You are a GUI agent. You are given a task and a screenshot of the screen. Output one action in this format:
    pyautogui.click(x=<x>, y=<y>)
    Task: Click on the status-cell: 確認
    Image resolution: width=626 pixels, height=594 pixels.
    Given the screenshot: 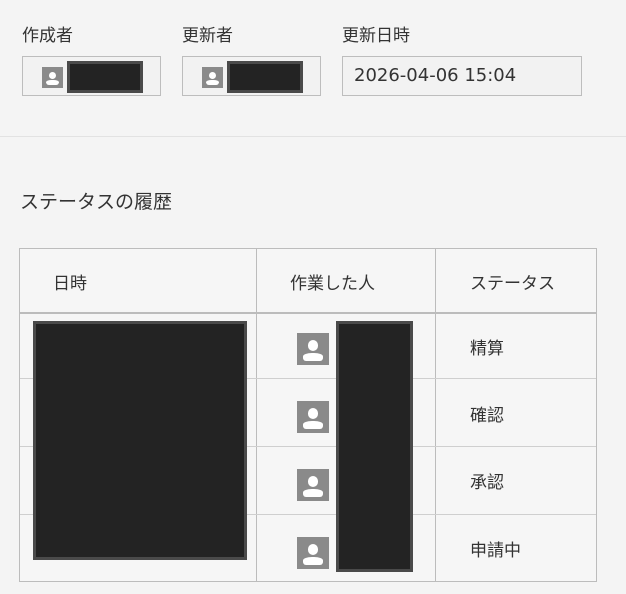 What is the action you would take?
    pyautogui.click(x=487, y=416)
    